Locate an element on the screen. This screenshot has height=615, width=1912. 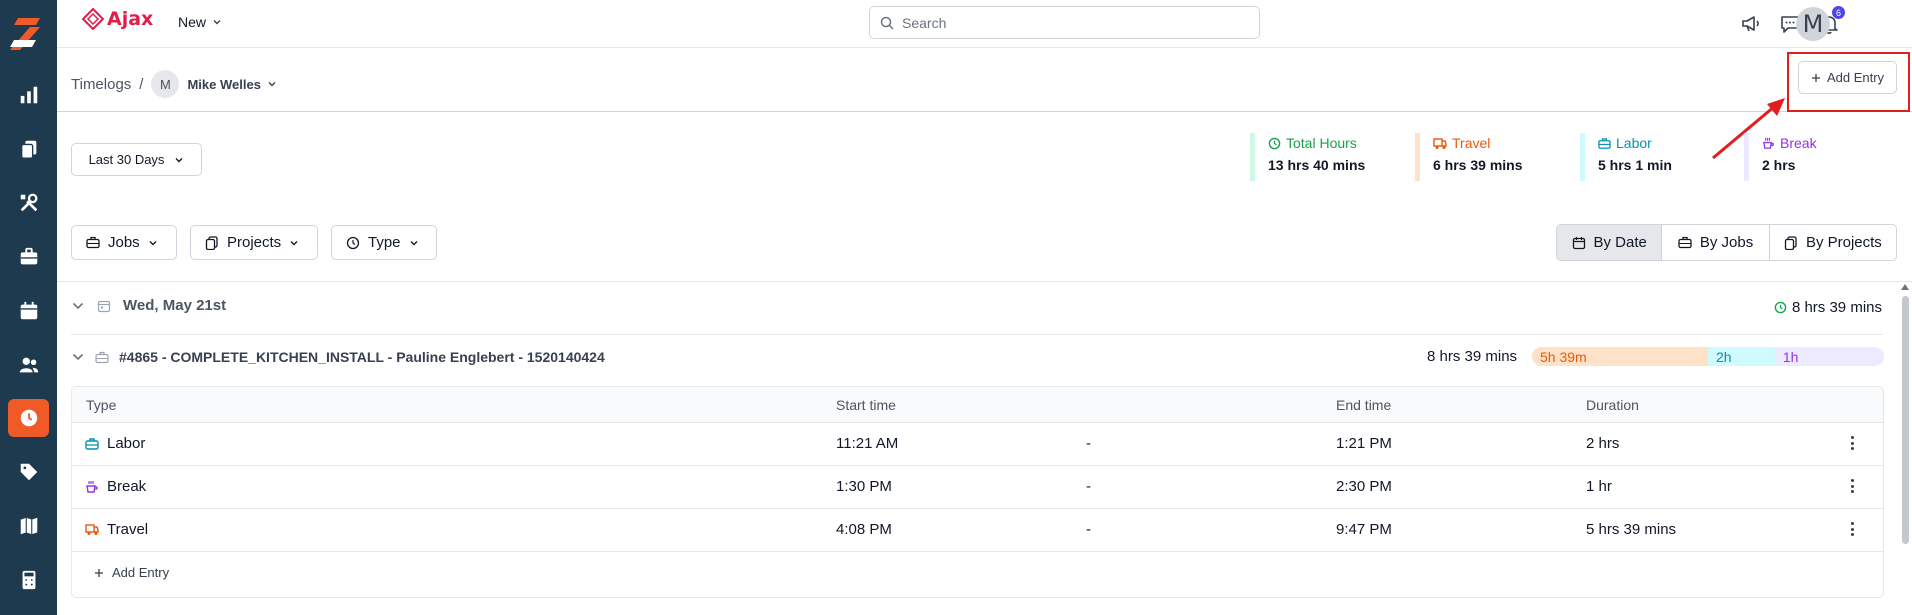
job-breakdown-segment: 5h 39m is located at coordinates (1620, 356).